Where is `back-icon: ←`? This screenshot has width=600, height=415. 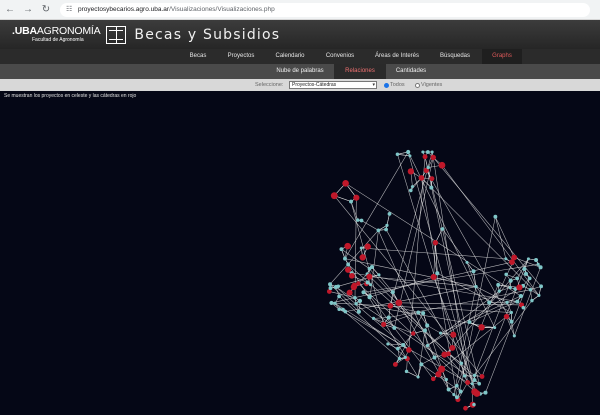 back-icon: ← is located at coordinates (10, 10).